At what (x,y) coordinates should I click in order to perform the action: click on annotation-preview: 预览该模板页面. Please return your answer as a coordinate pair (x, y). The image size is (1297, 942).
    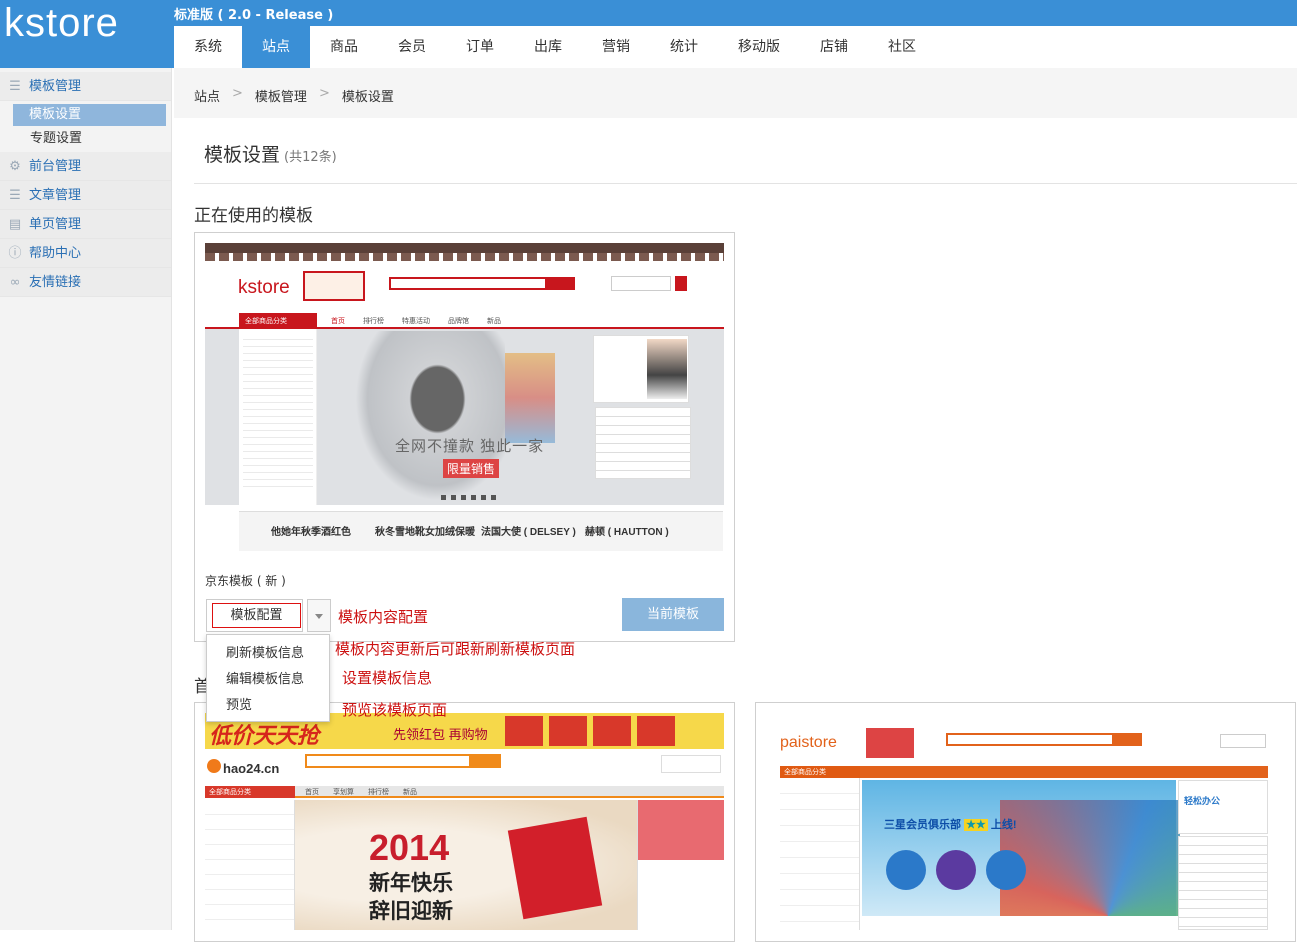
    Looking at the image, I should click on (395, 710).